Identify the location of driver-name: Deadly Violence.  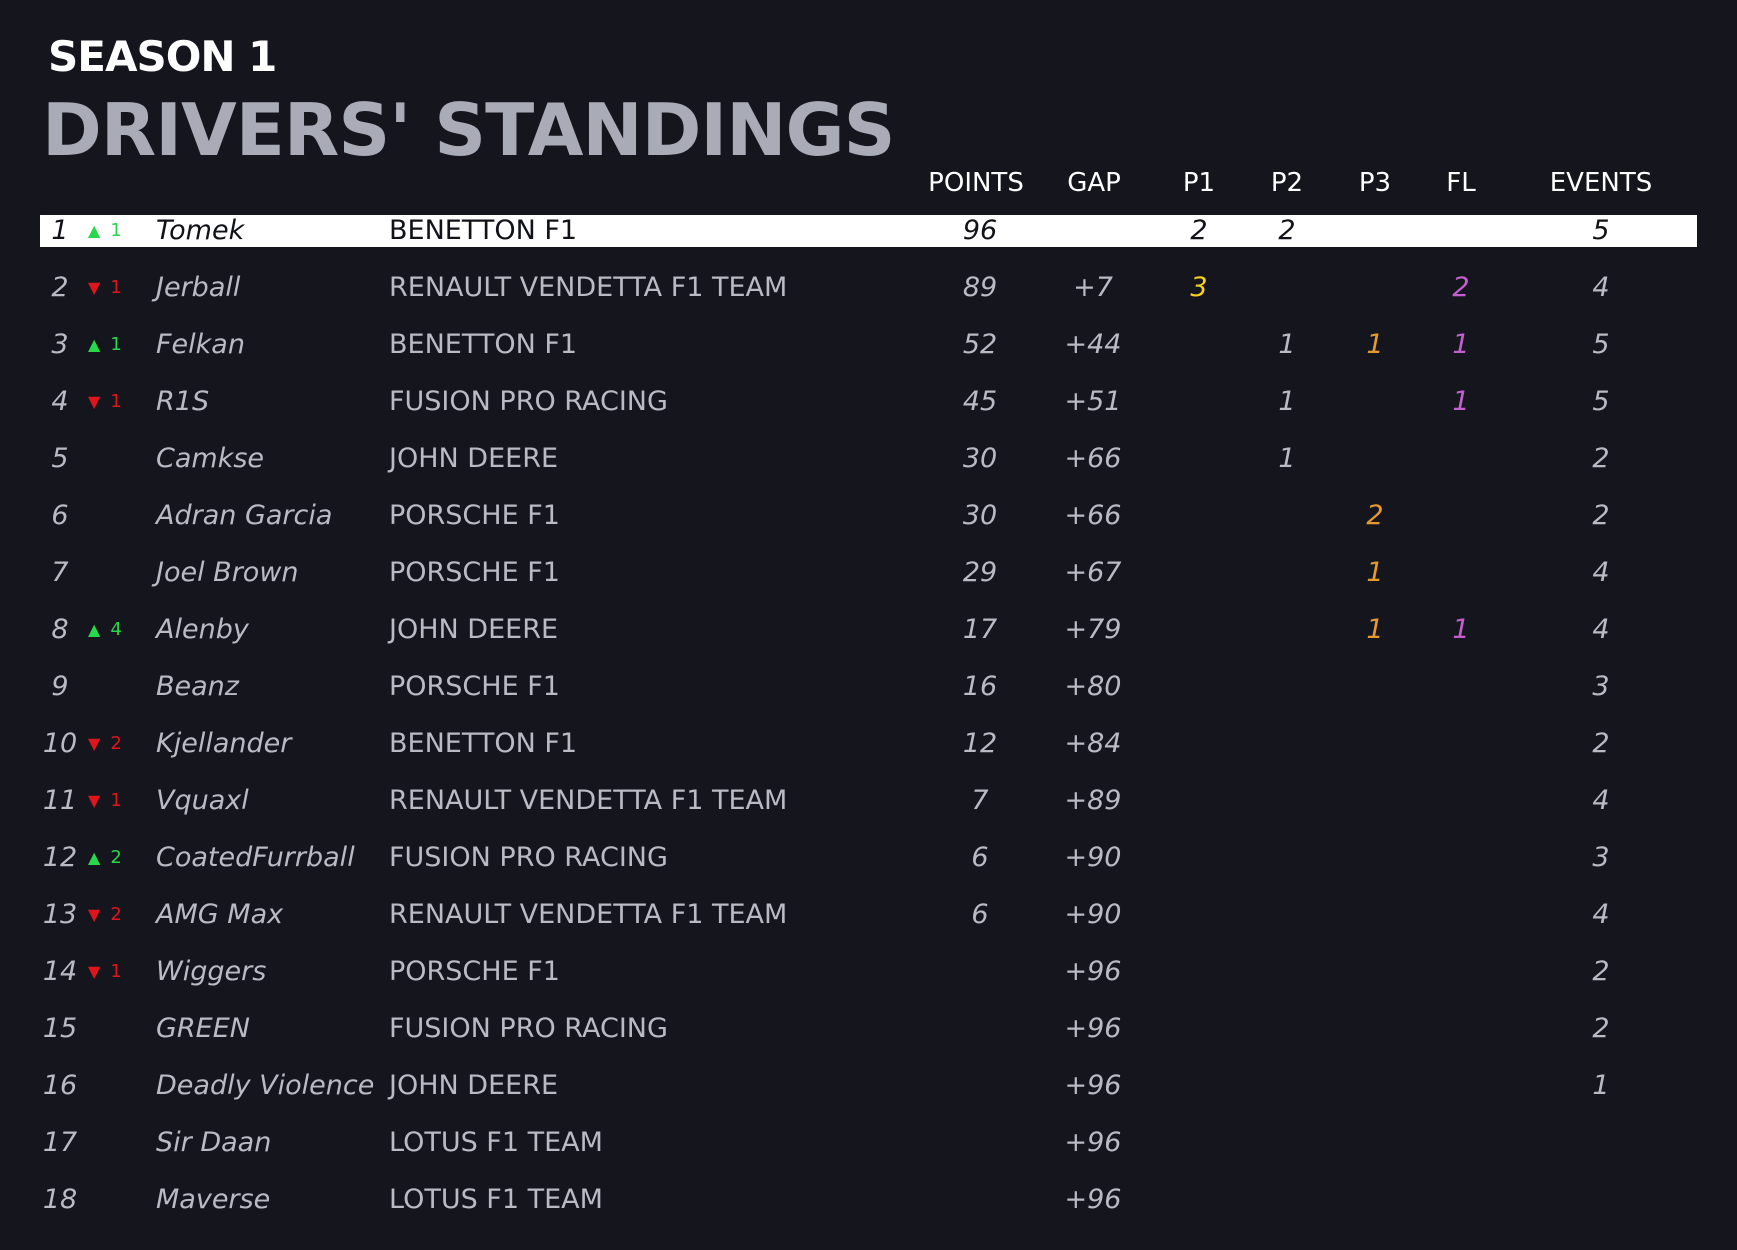
(265, 1085).